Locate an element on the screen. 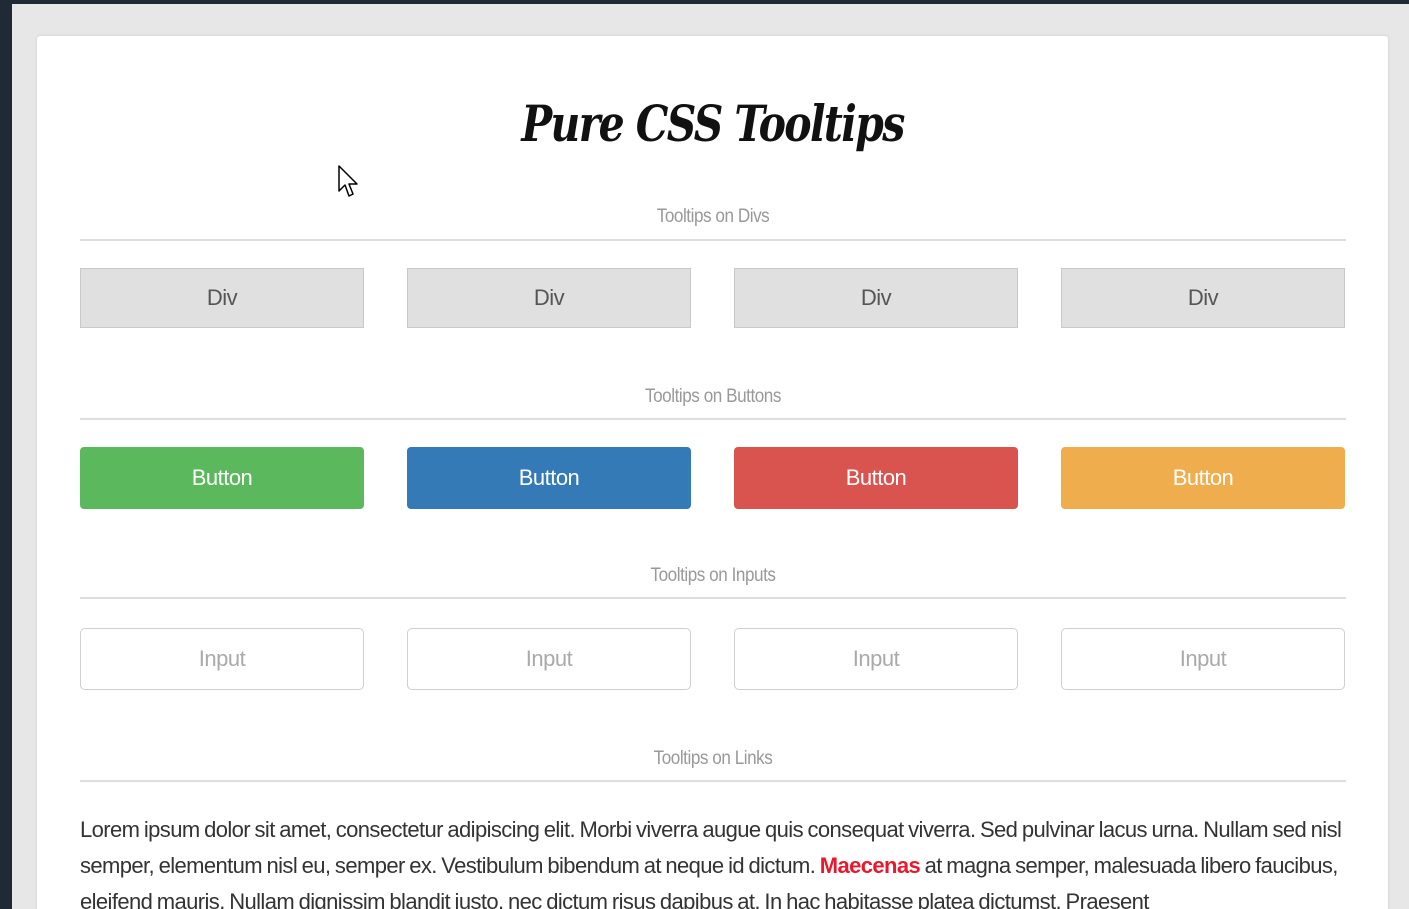  tooltip-link-maecenas: Maecenas is located at coordinates (870, 865).